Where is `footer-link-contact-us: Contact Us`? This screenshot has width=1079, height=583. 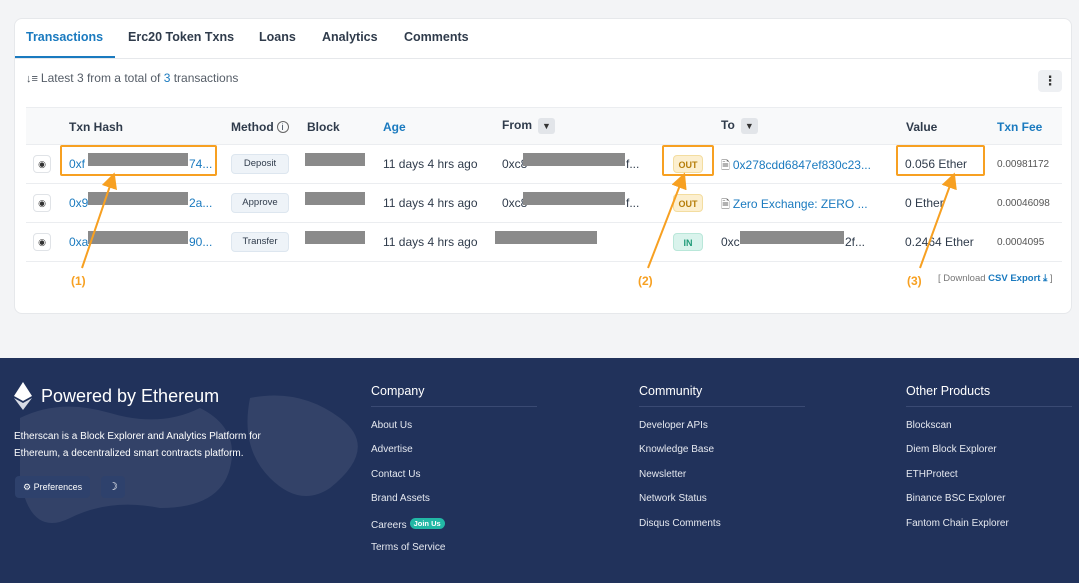 footer-link-contact-us: Contact Us is located at coordinates (395, 474).